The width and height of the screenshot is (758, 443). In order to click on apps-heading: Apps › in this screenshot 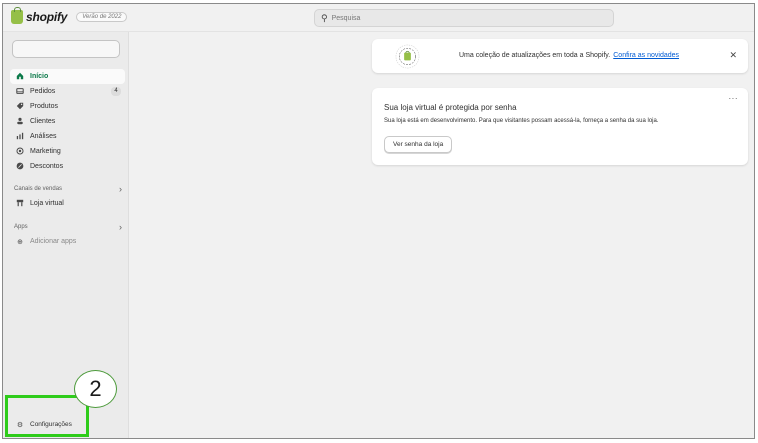, I will do `click(67, 227)`.